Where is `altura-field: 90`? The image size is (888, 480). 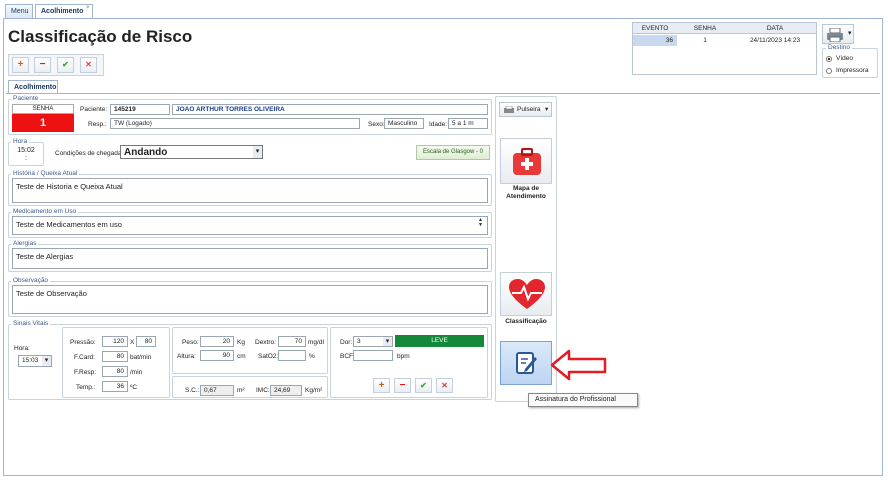 altura-field: 90 is located at coordinates (217, 355).